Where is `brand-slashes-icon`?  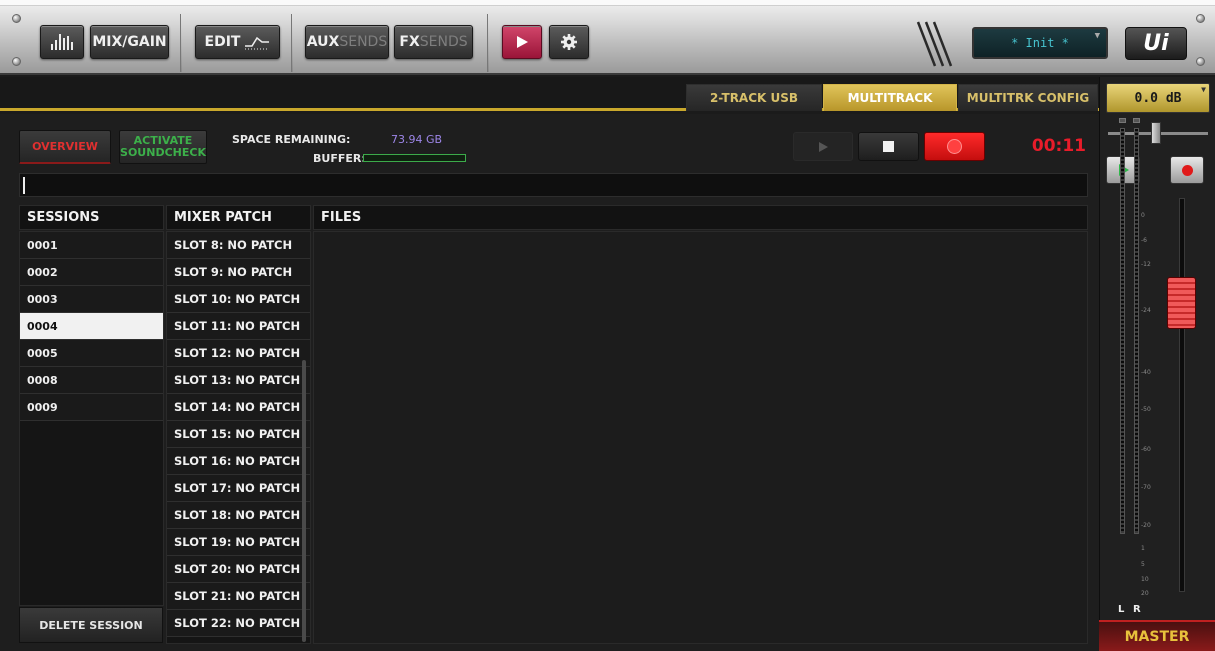
brand-slashes-icon is located at coordinates (934, 44).